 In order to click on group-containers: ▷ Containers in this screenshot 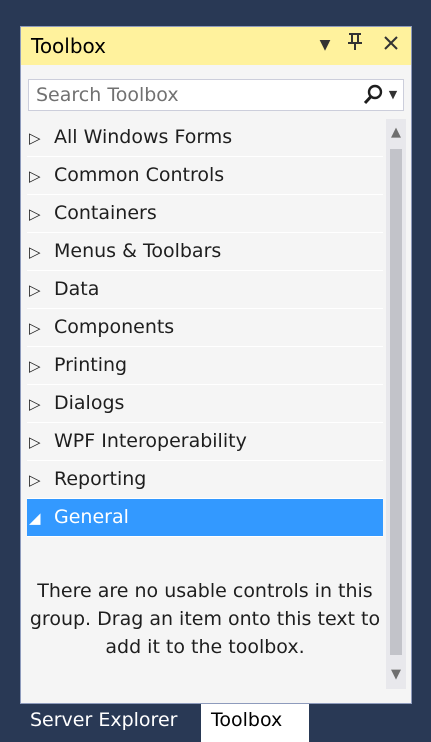, I will do `click(205, 214)`.